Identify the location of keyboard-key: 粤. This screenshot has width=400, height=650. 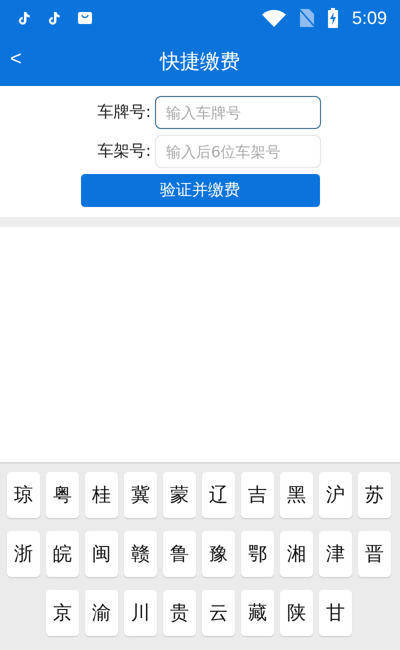
(62, 495).